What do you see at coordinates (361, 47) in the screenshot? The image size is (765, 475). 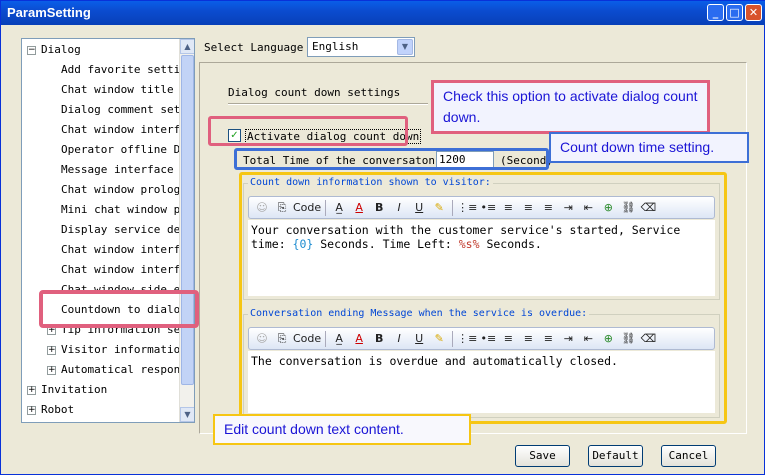 I see `language-select: English ▼` at bounding box center [361, 47].